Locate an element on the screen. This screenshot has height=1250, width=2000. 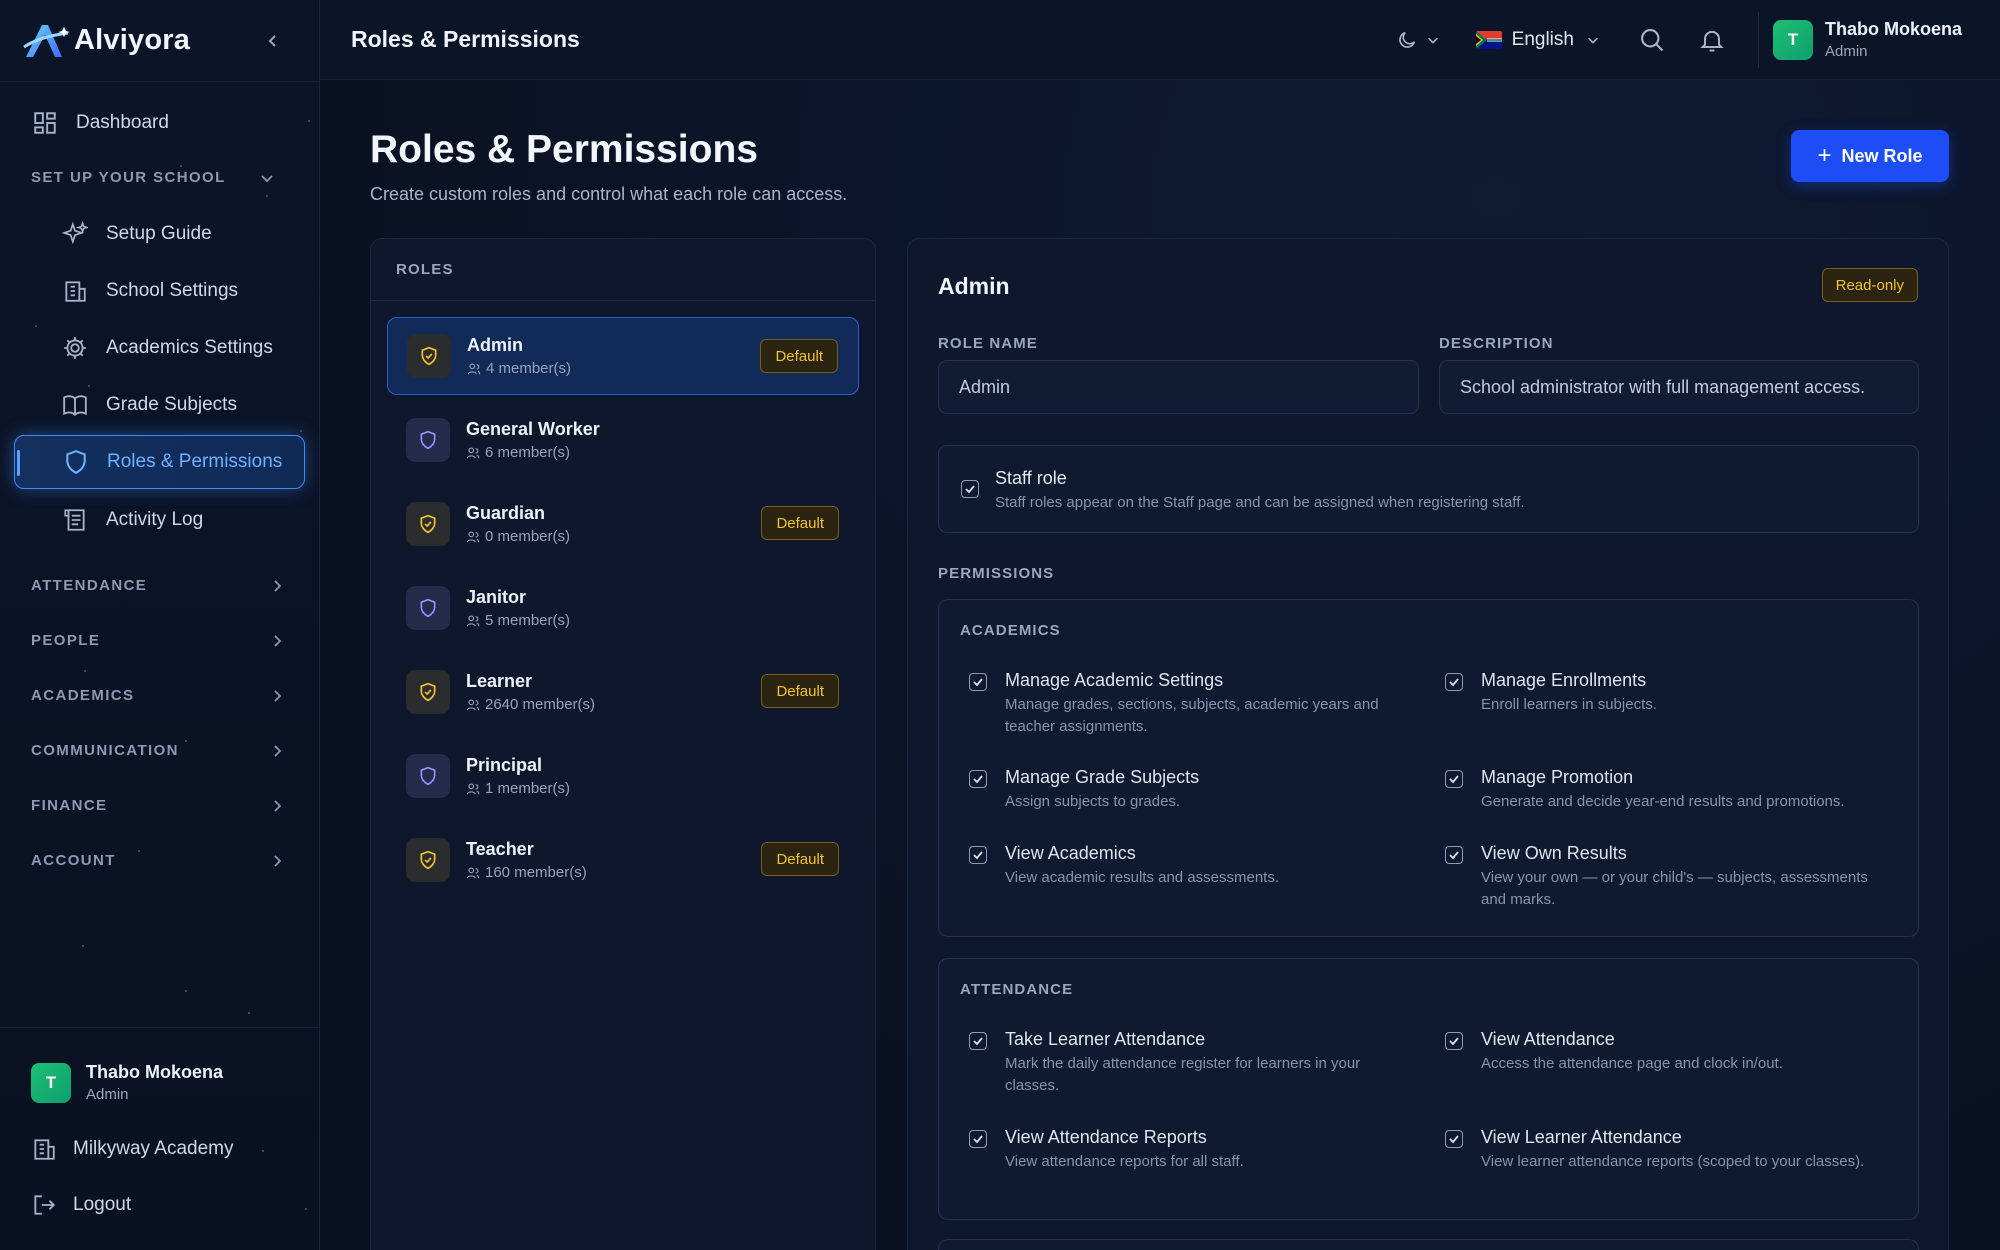
role-item: Guardian 0 member(s) Default is located at coordinates (623, 524).